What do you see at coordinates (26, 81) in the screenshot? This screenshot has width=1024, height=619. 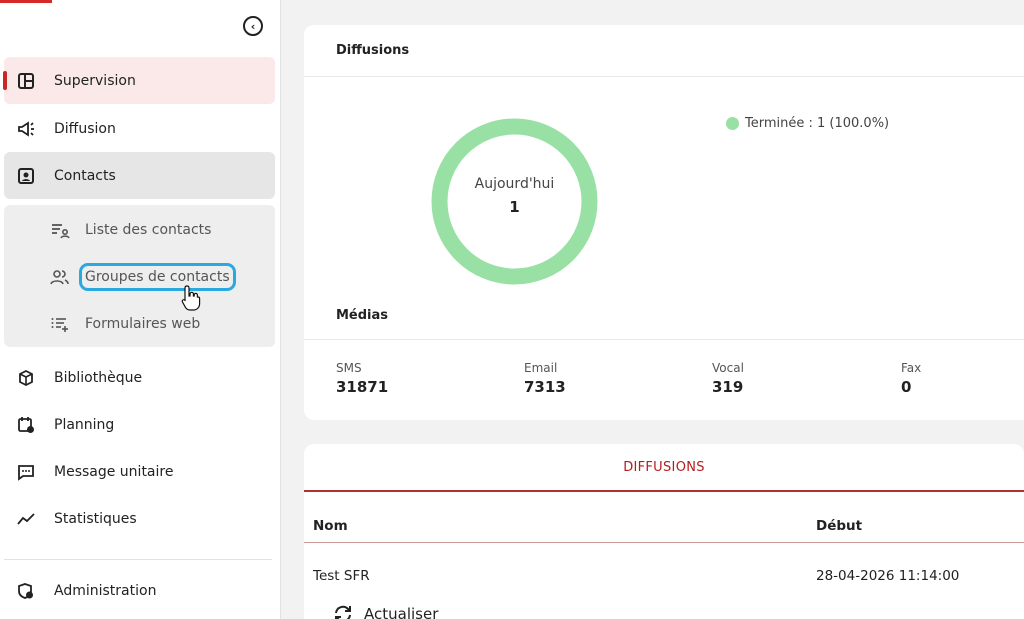 I see `dashboard-icon` at bounding box center [26, 81].